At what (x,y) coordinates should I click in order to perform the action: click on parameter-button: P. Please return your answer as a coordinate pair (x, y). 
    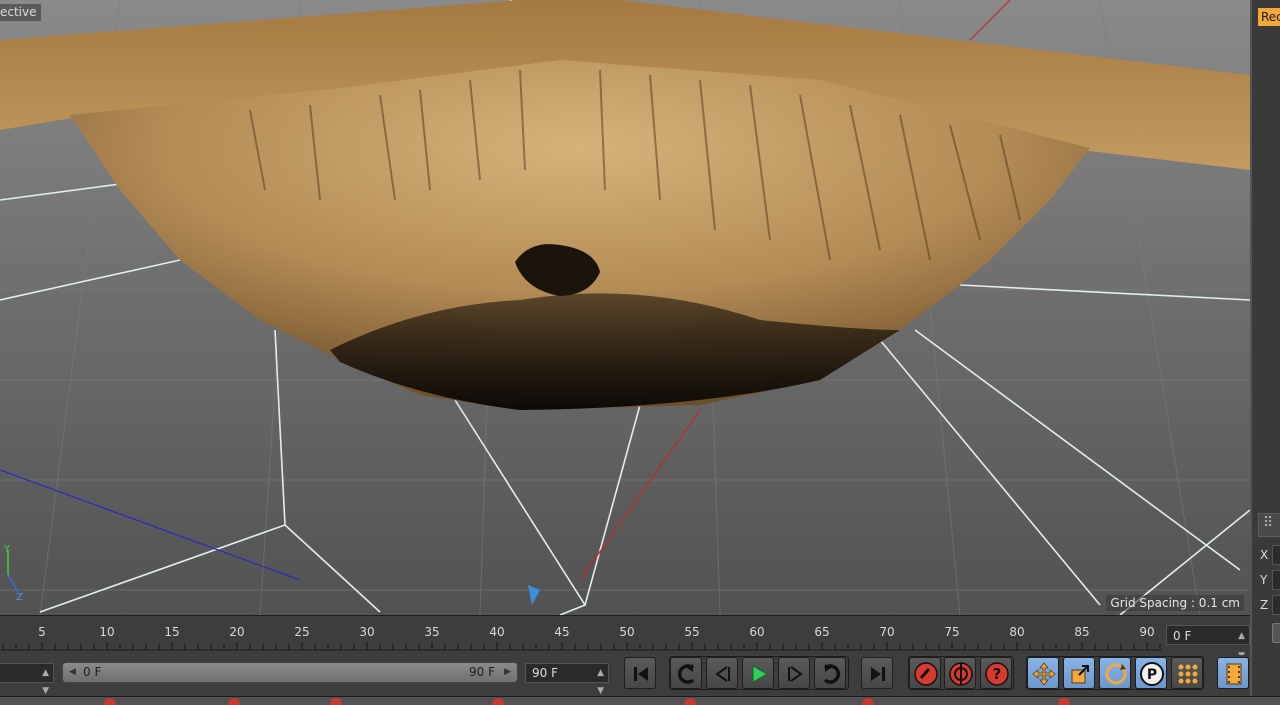
    Looking at the image, I should click on (1151, 673).